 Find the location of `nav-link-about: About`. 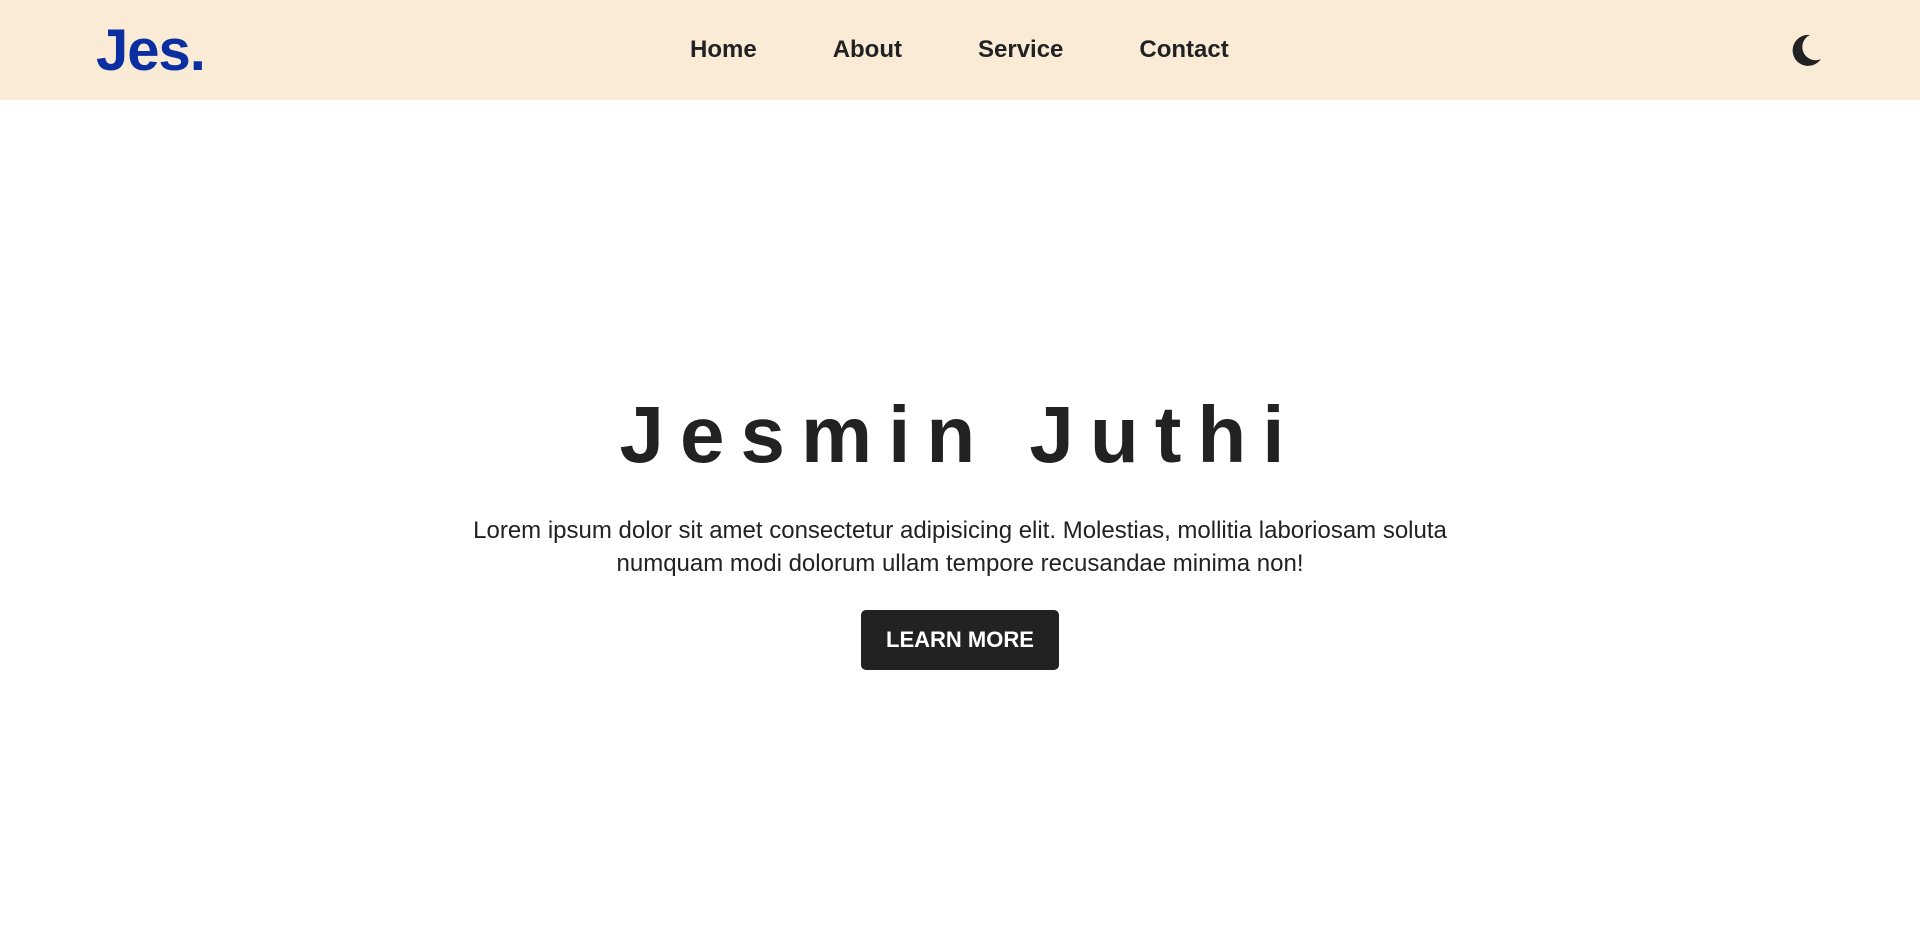

nav-link-about: About is located at coordinates (867, 50).